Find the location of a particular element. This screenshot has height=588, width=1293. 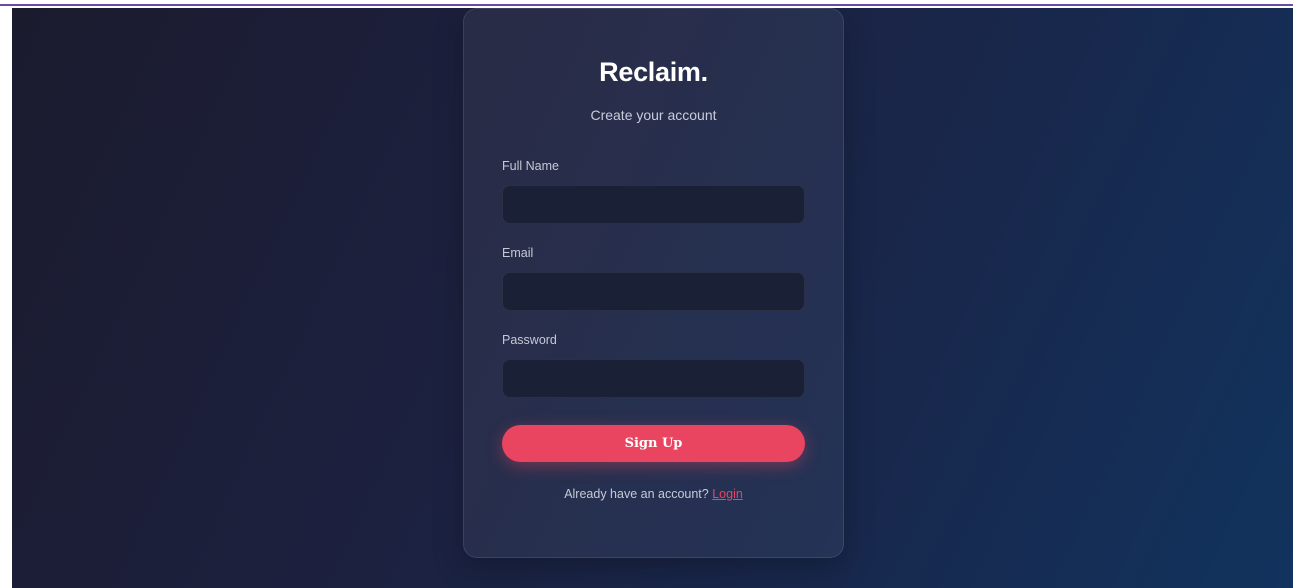

brand-logo: Reclaim. is located at coordinates (653, 72).